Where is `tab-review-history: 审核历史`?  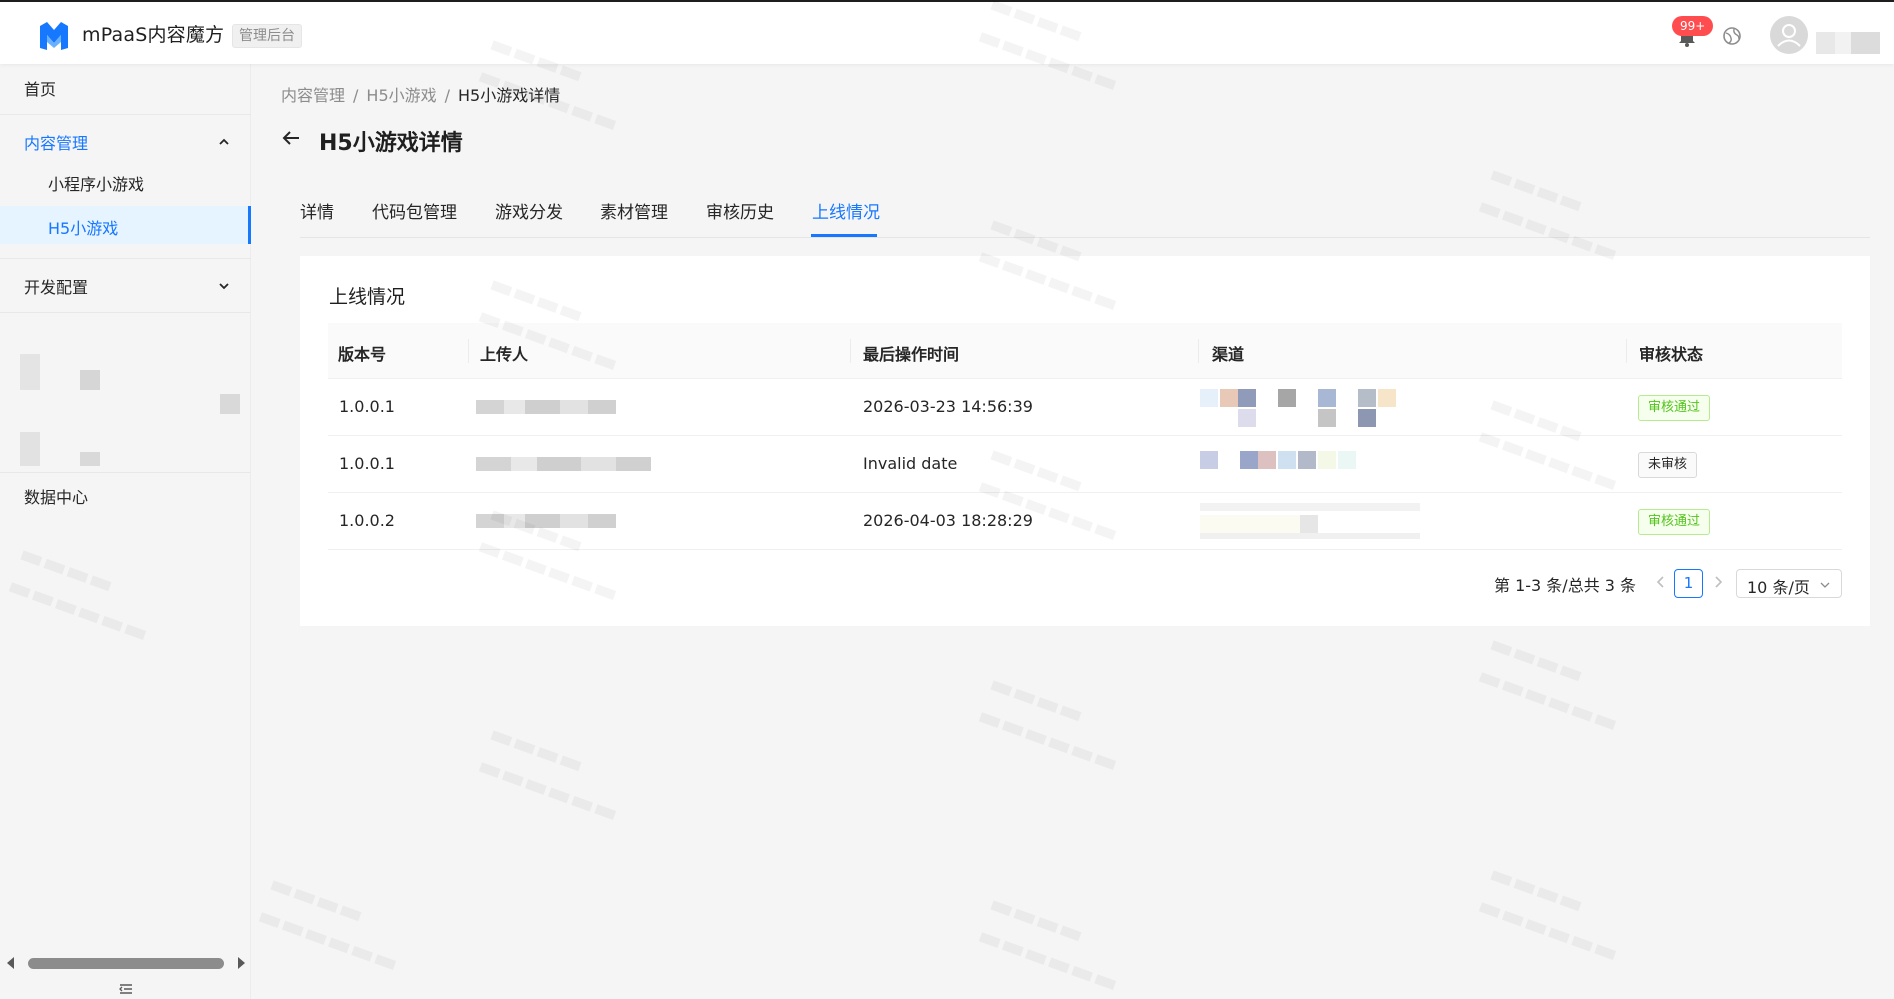 tab-review-history: 审核历史 is located at coordinates (740, 210).